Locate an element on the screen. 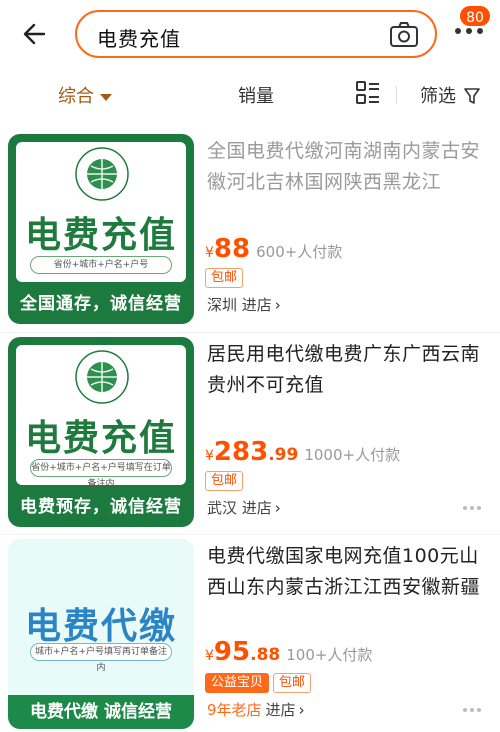 This screenshot has height=732, width=500. sold-count: 100+人付款 is located at coordinates (329, 655).